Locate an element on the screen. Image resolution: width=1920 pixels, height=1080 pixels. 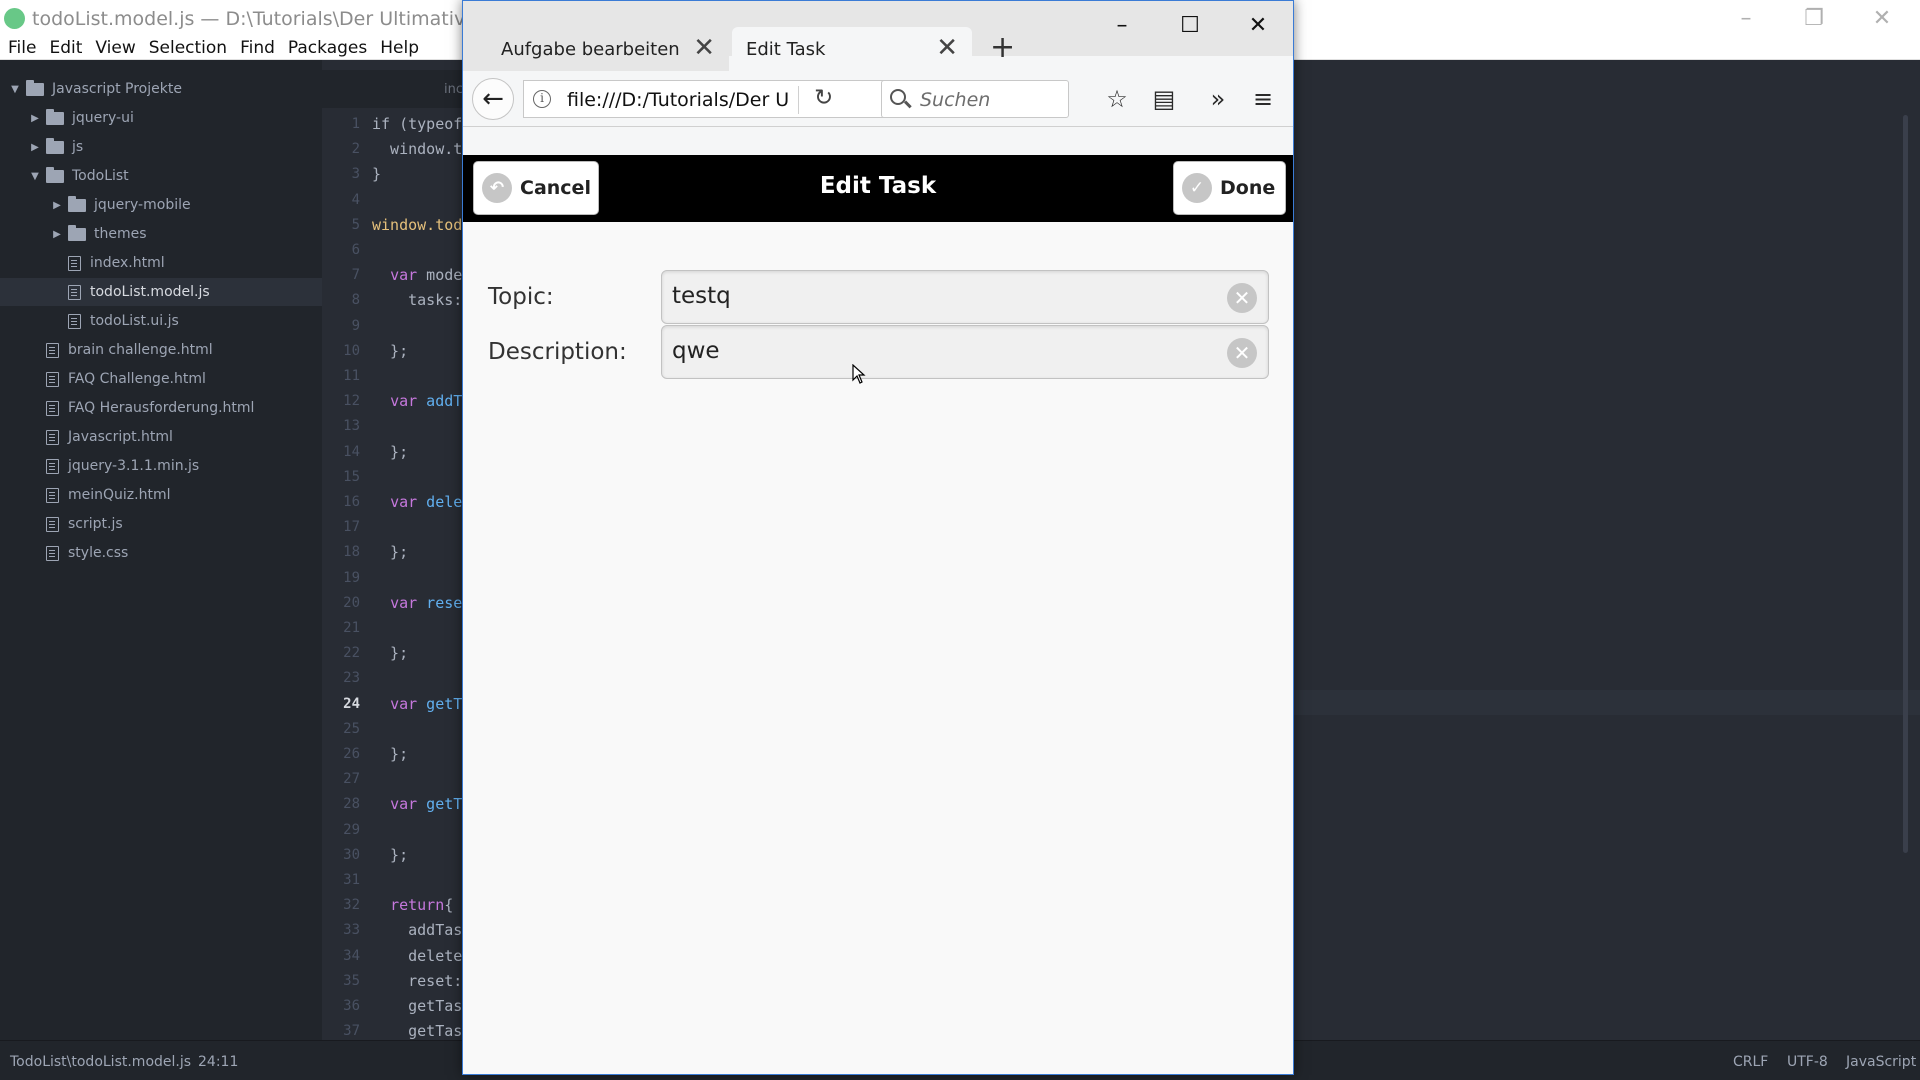
atom-restore-button: ❐ is located at coordinates (1814, 18).